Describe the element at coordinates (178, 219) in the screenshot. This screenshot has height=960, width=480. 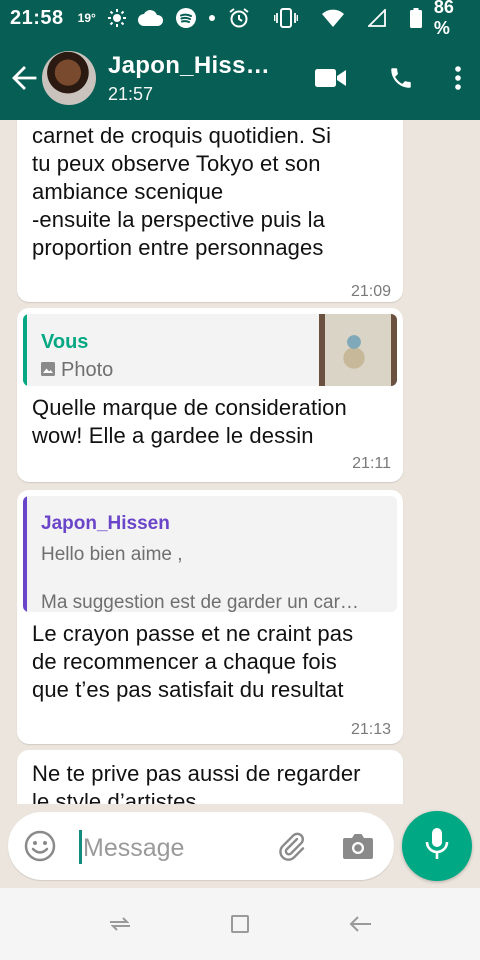
I see `message-line: -ensuite la perspective puis la` at that location.